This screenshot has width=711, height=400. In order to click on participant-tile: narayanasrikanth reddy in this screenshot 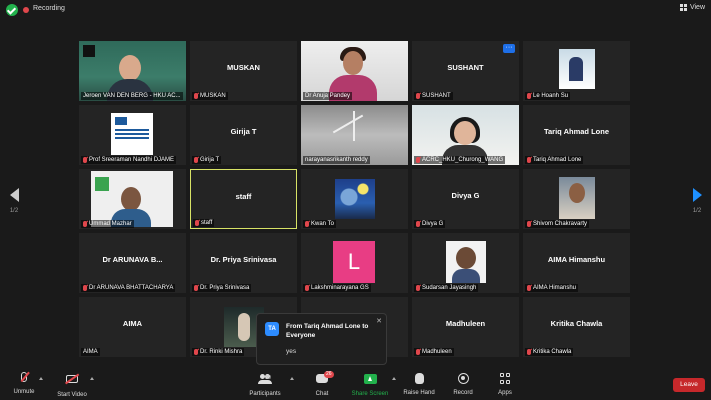, I will do `click(354, 135)`.